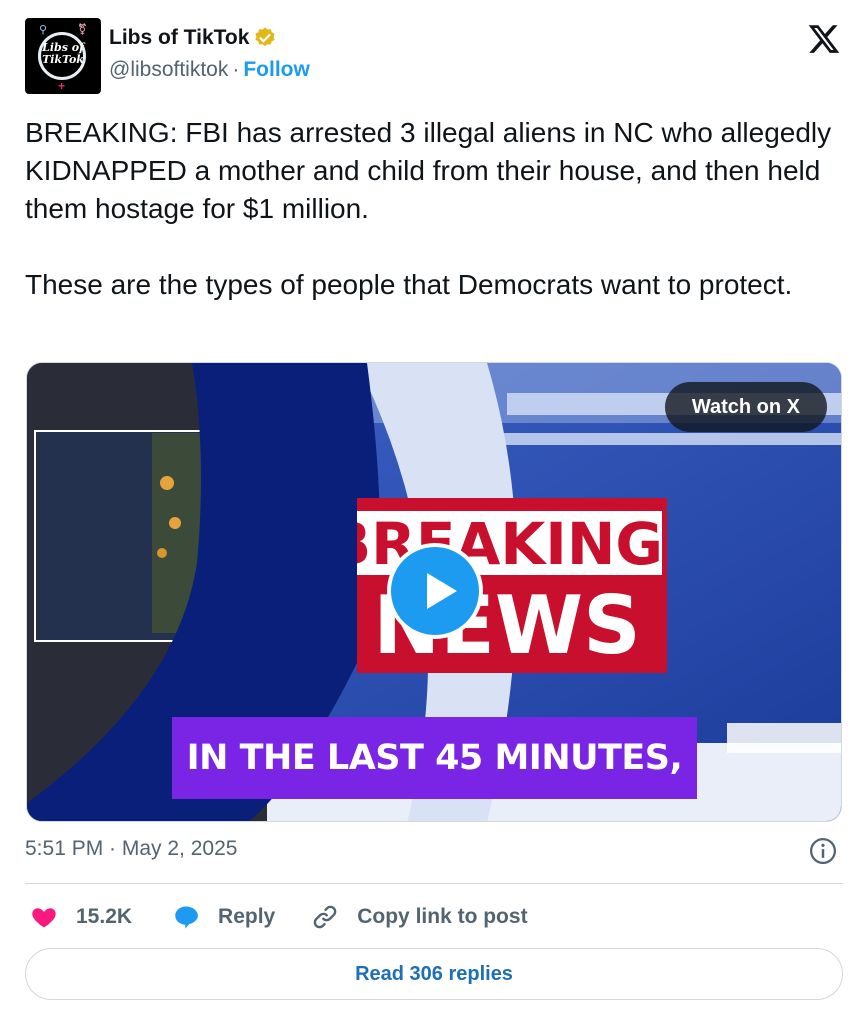 The height and width of the screenshot is (1024, 868). Describe the element at coordinates (434, 974) in the screenshot. I see `read-replies-button: Read 306 replies` at that location.